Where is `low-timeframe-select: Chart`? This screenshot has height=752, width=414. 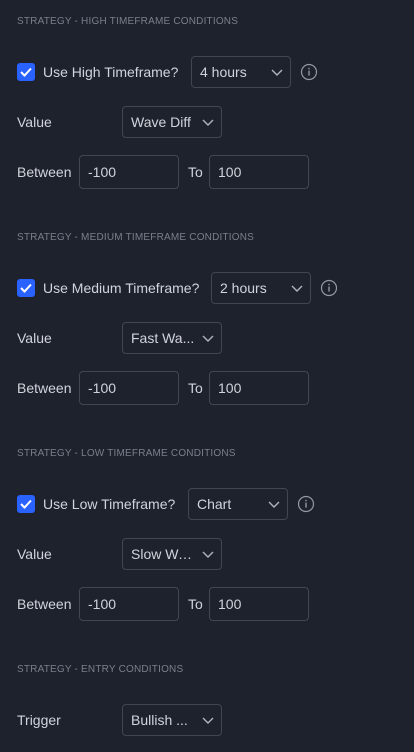
low-timeframe-select: Chart is located at coordinates (238, 504).